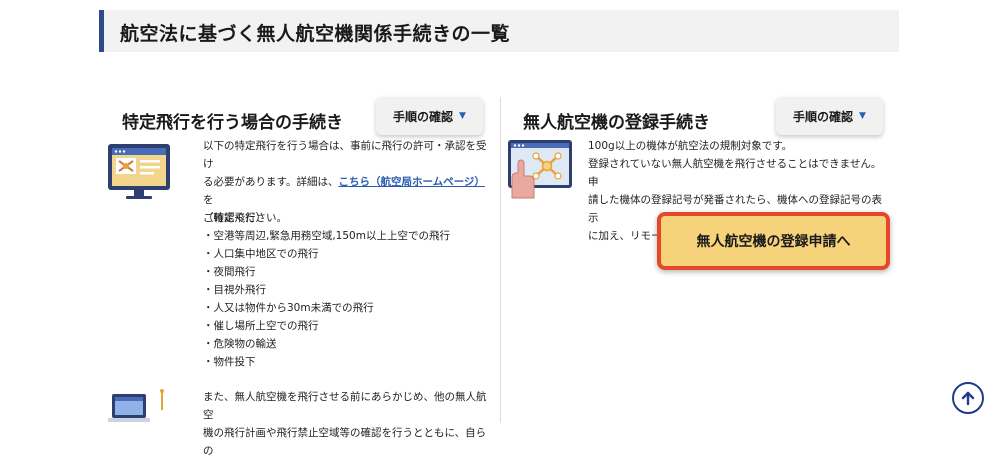 The height and width of the screenshot is (460, 1000). I want to click on right-section-title: 無人航空機の登録手続き, so click(616, 123).